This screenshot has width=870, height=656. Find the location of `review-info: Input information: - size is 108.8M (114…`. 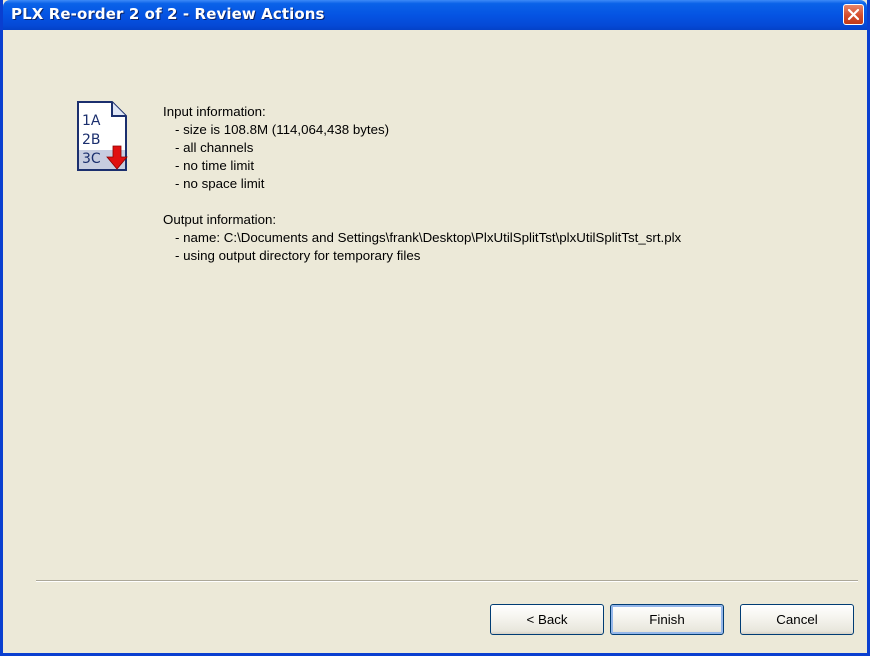

review-info: Input information: - size is 108.8M (114… is located at coordinates (422, 184).